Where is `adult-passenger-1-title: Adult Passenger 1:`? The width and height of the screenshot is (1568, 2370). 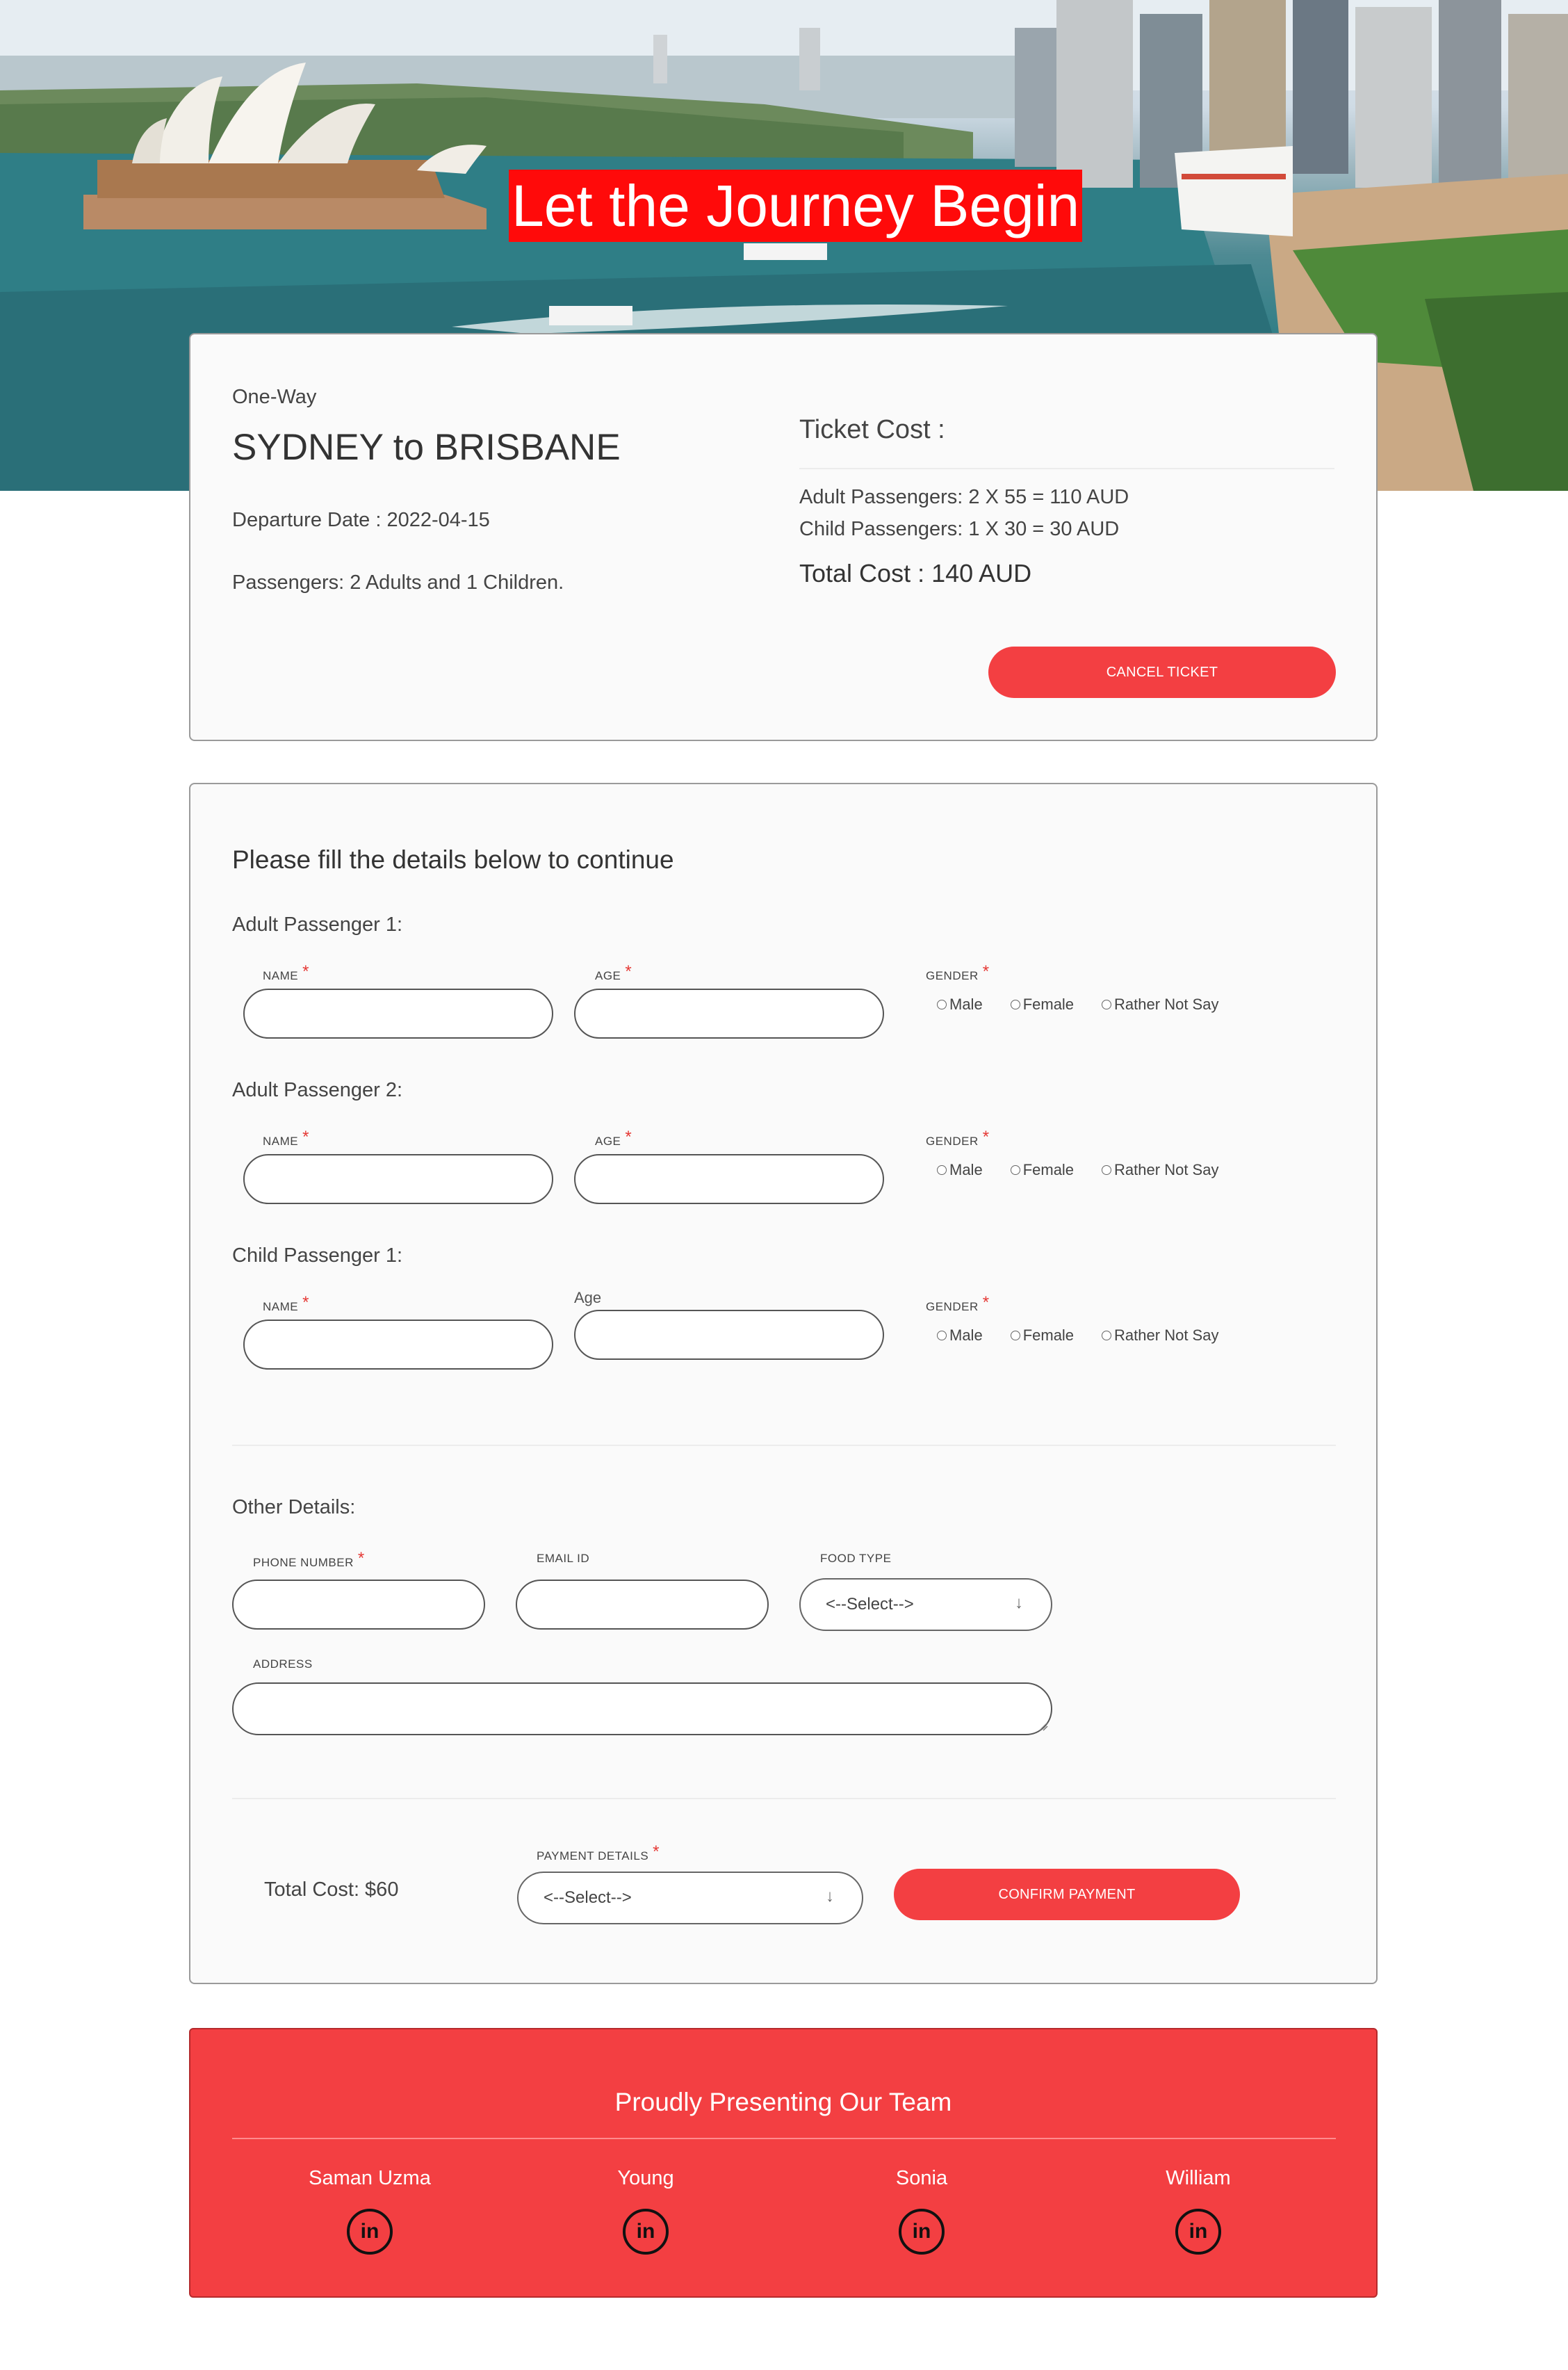
adult-passenger-1-title: Adult Passenger 1: is located at coordinates (317, 925).